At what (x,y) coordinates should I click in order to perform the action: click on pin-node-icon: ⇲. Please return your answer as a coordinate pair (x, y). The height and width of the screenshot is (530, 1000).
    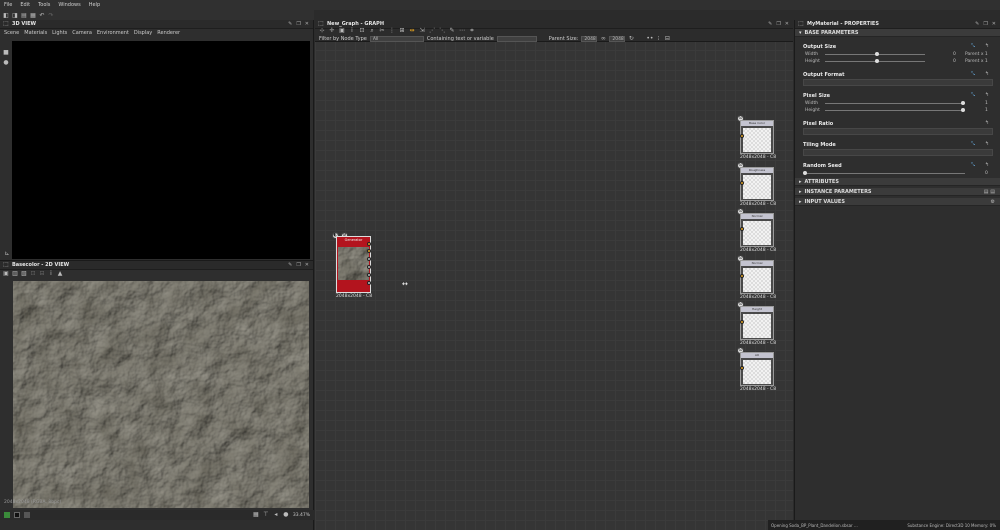
    Looking at the image, I should click on (422, 30).